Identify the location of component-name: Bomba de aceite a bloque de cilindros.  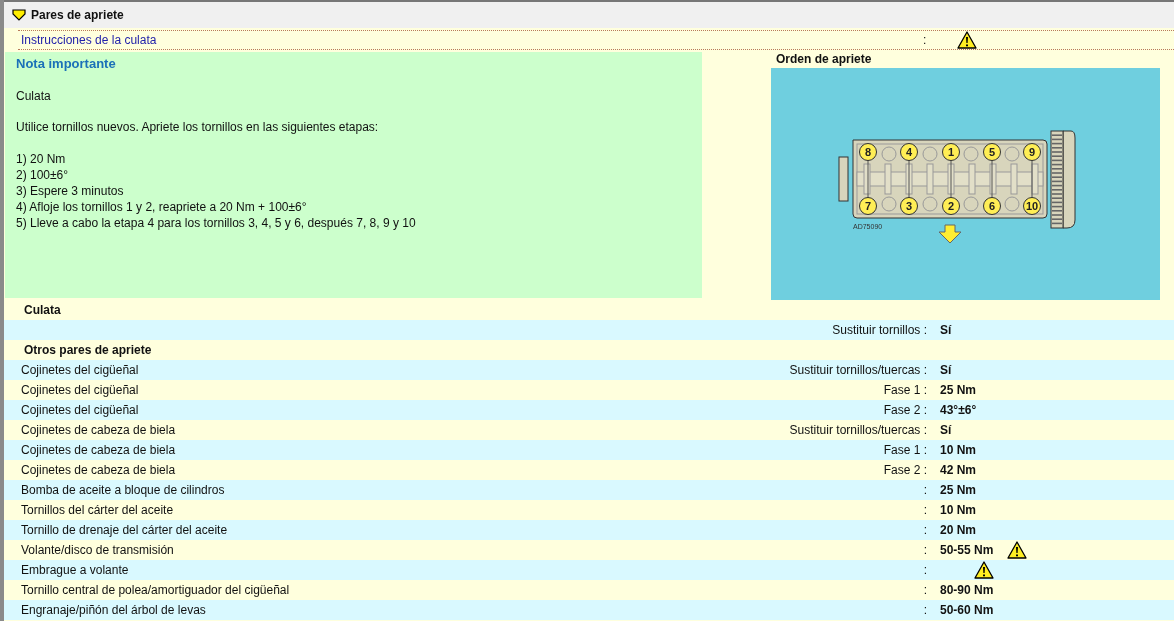
(123, 490).